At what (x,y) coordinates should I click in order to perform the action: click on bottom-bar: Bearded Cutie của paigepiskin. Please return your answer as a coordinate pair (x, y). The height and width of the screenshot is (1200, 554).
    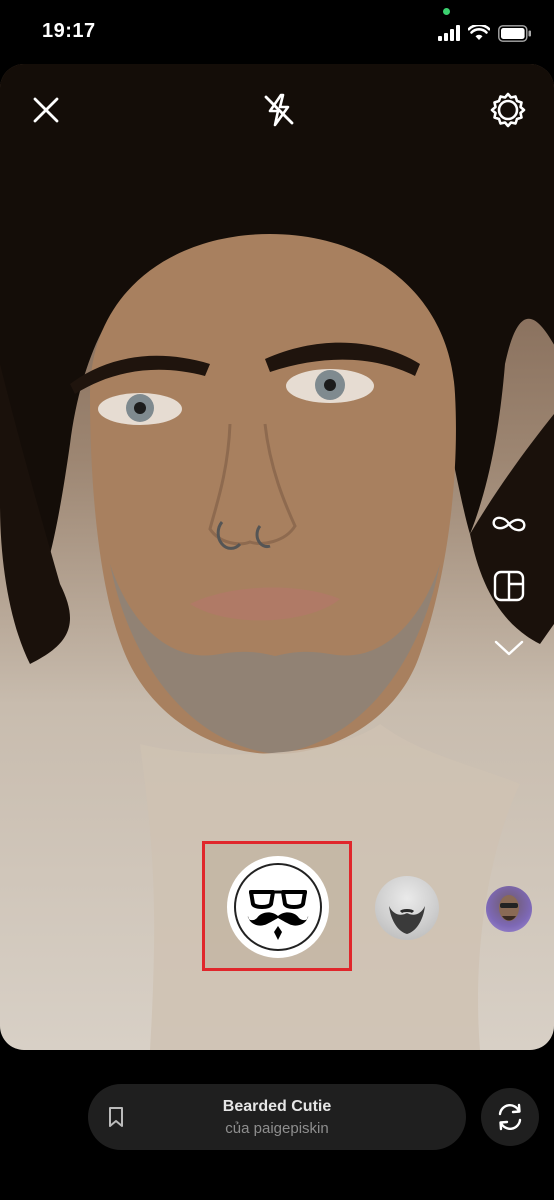
    Looking at the image, I should click on (277, 1125).